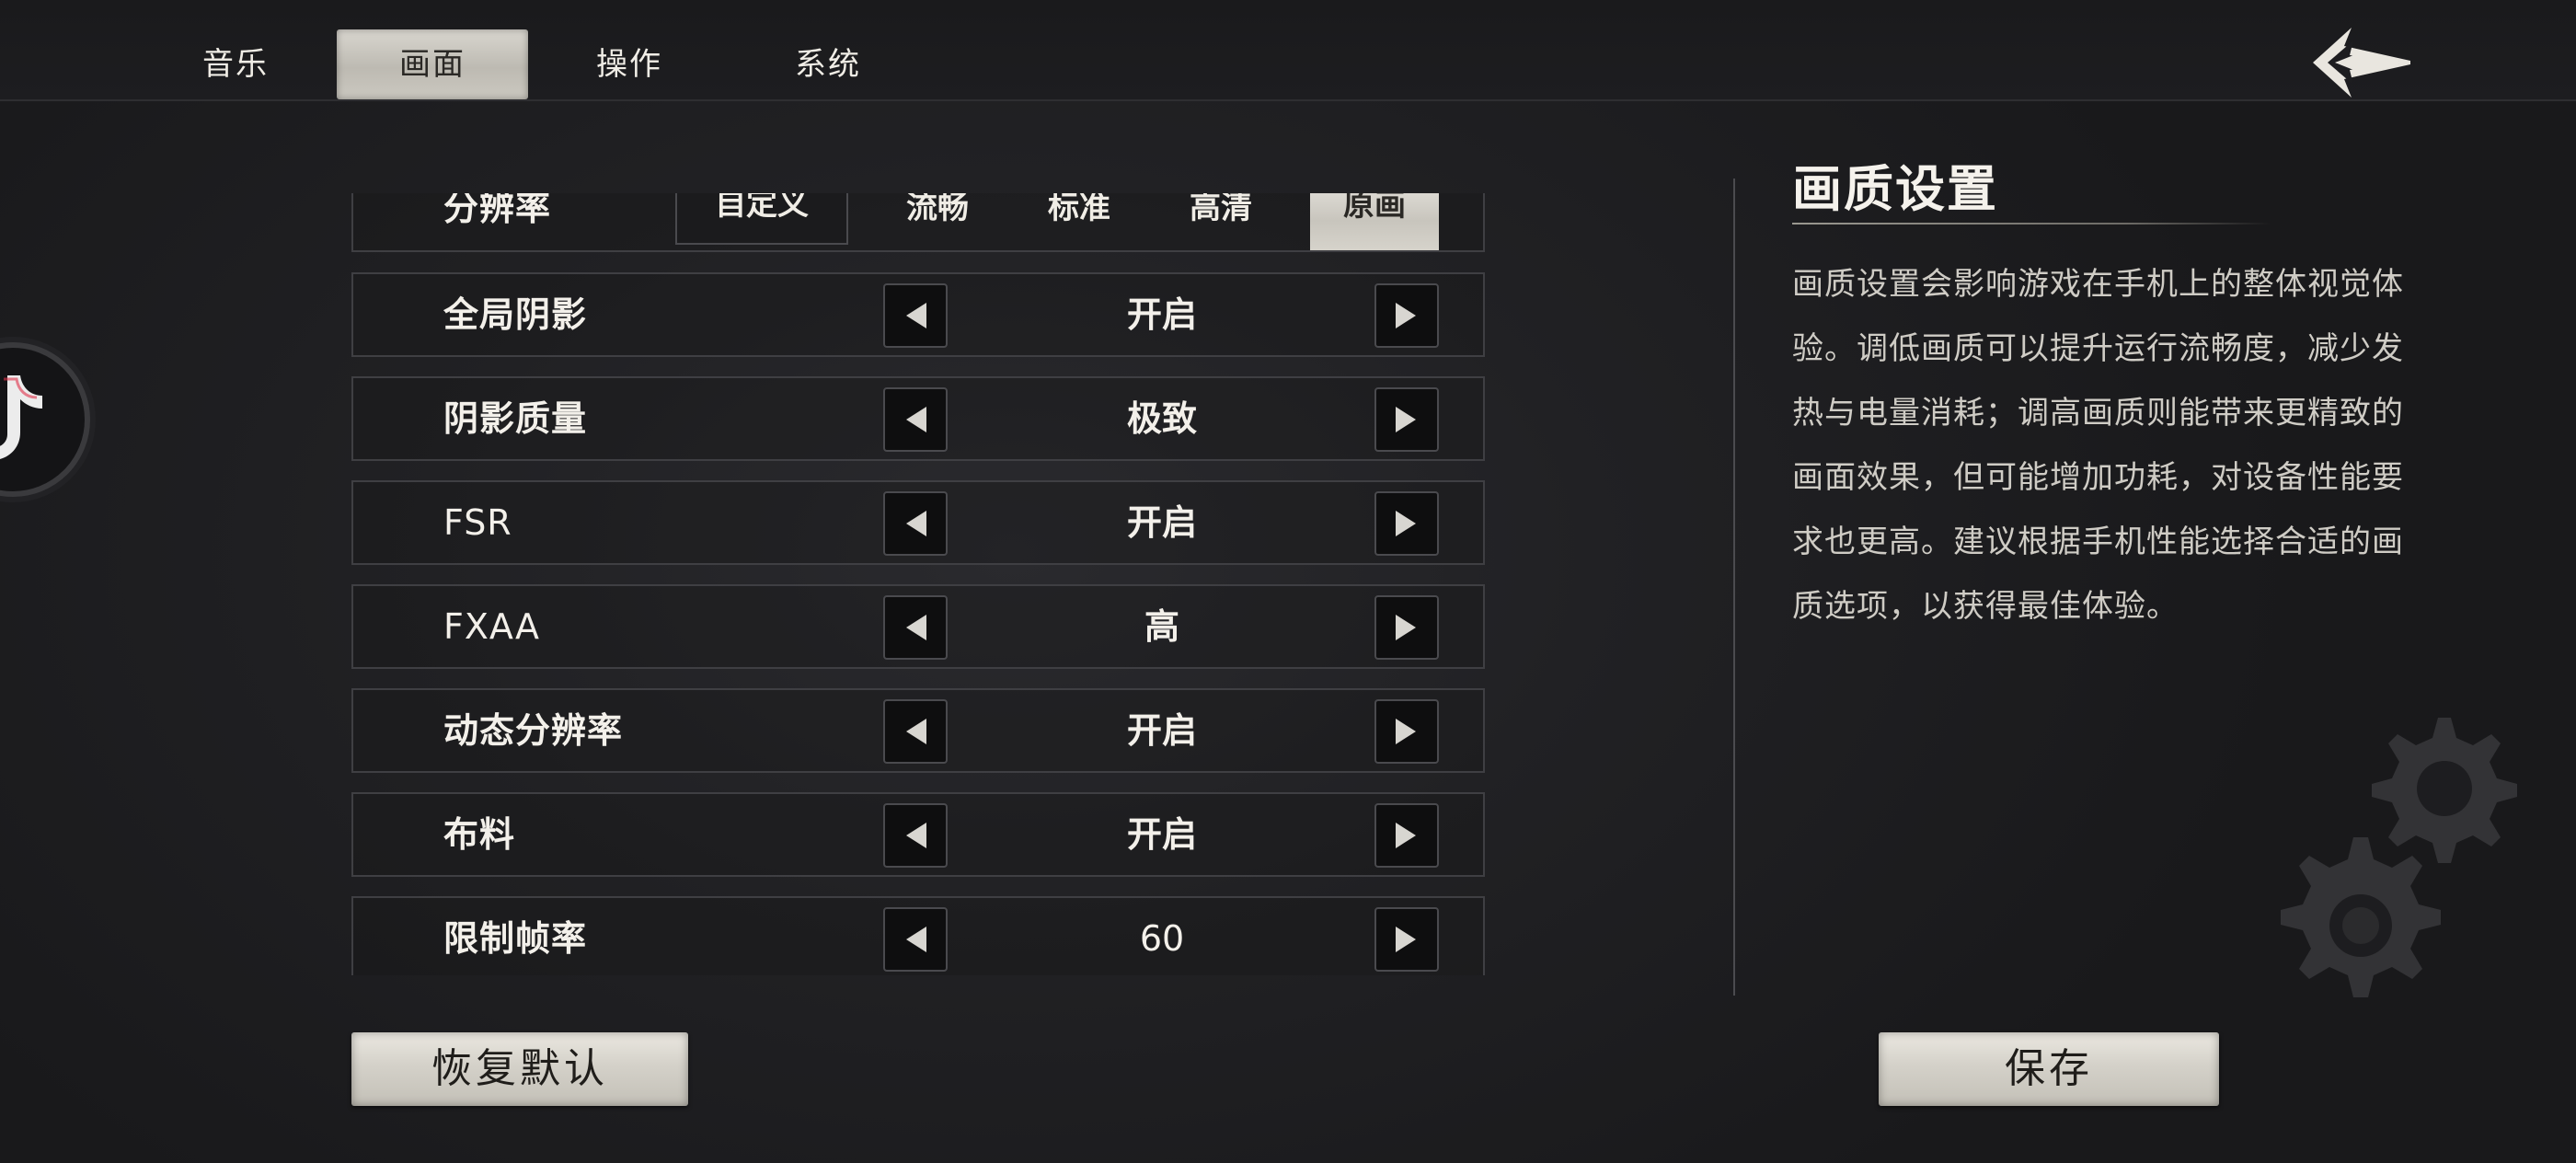 The width and height of the screenshot is (2576, 1163). I want to click on tab-music: 音乐, so click(235, 64).